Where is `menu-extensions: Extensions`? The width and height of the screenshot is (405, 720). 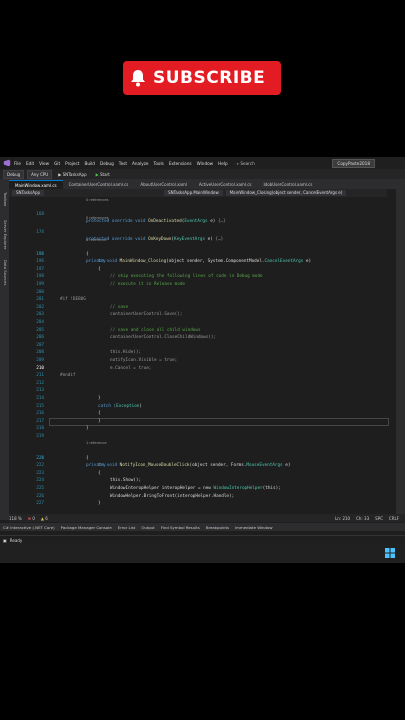
menu-extensions: Extensions is located at coordinates (180, 163).